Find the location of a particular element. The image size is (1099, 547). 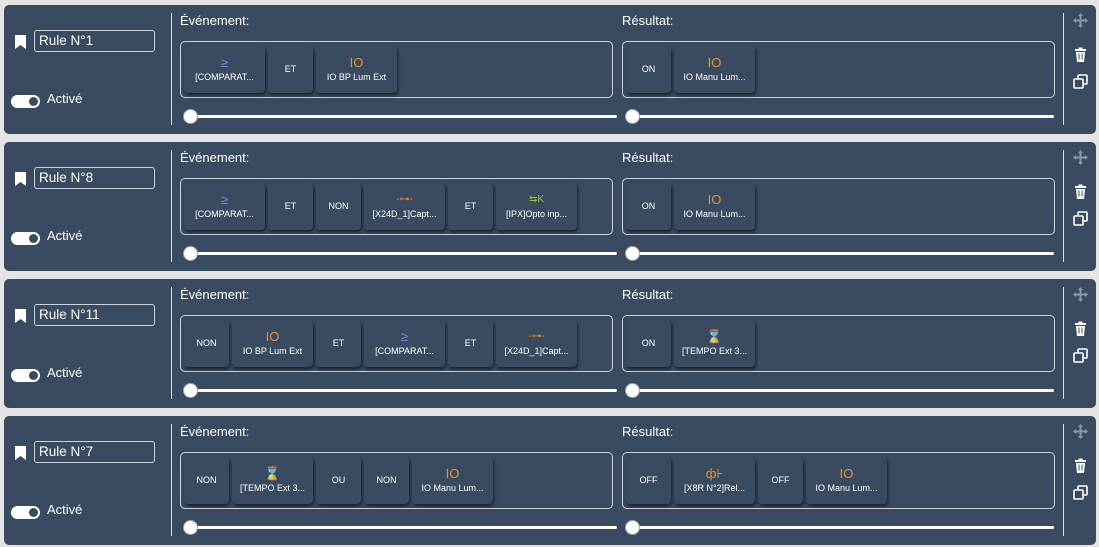

capteur-icon: -⊶- is located at coordinates (536, 336).